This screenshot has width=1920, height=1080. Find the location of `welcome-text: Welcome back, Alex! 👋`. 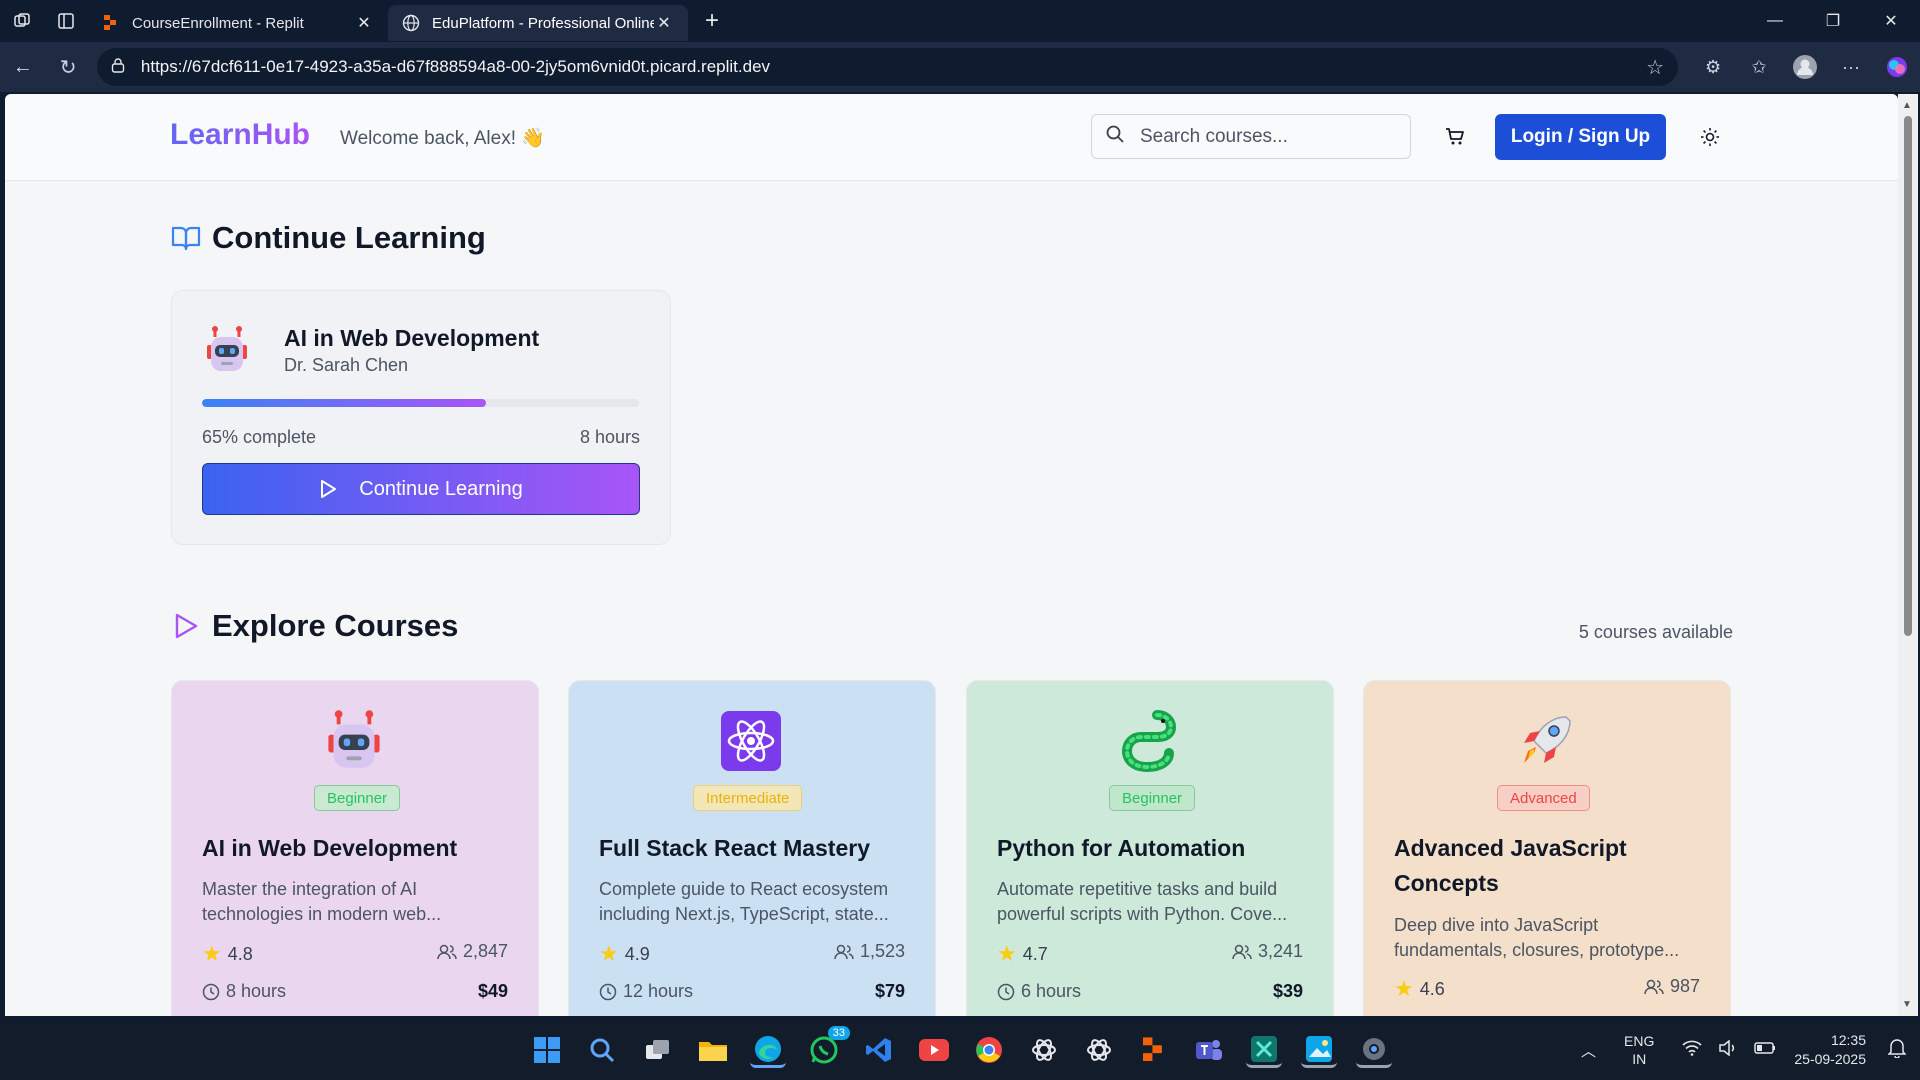

welcome-text: Welcome back, Alex! 👋 is located at coordinates (442, 138).